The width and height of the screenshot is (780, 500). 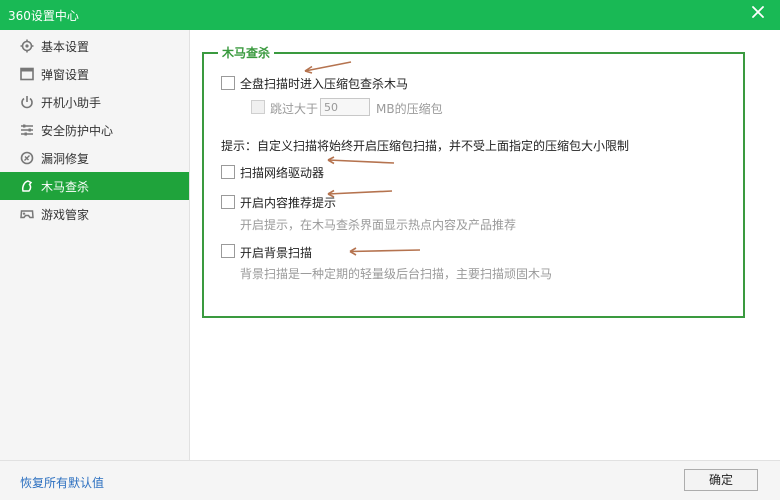 What do you see at coordinates (390, 15) in the screenshot?
I see `title-bar: 360设置中心` at bounding box center [390, 15].